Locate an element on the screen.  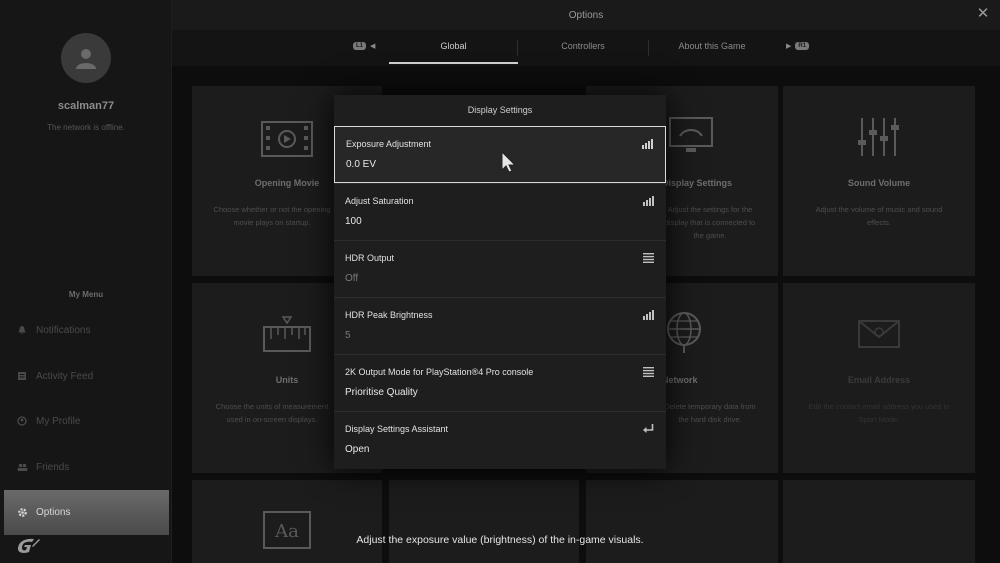
setting-value: Open is located at coordinates (357, 449).